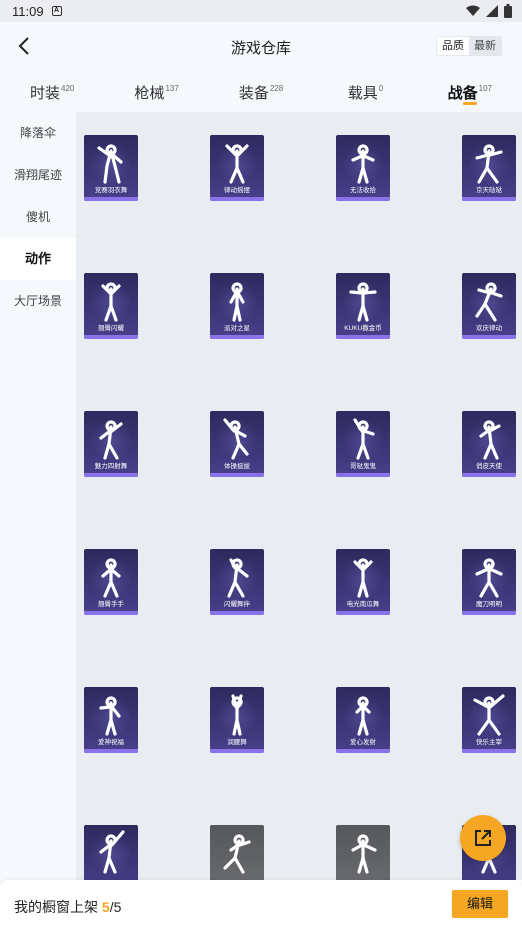 The height and width of the screenshot is (928, 522). I want to click on tab-fashion: 时装420, so click(52, 91).